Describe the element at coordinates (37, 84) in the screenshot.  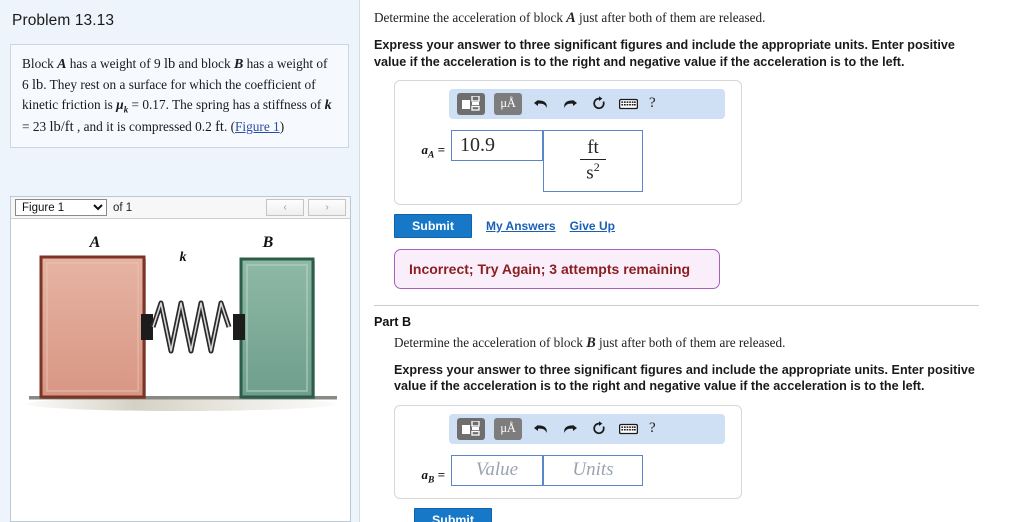
I see `stmt-unit-lb-2: lb` at that location.